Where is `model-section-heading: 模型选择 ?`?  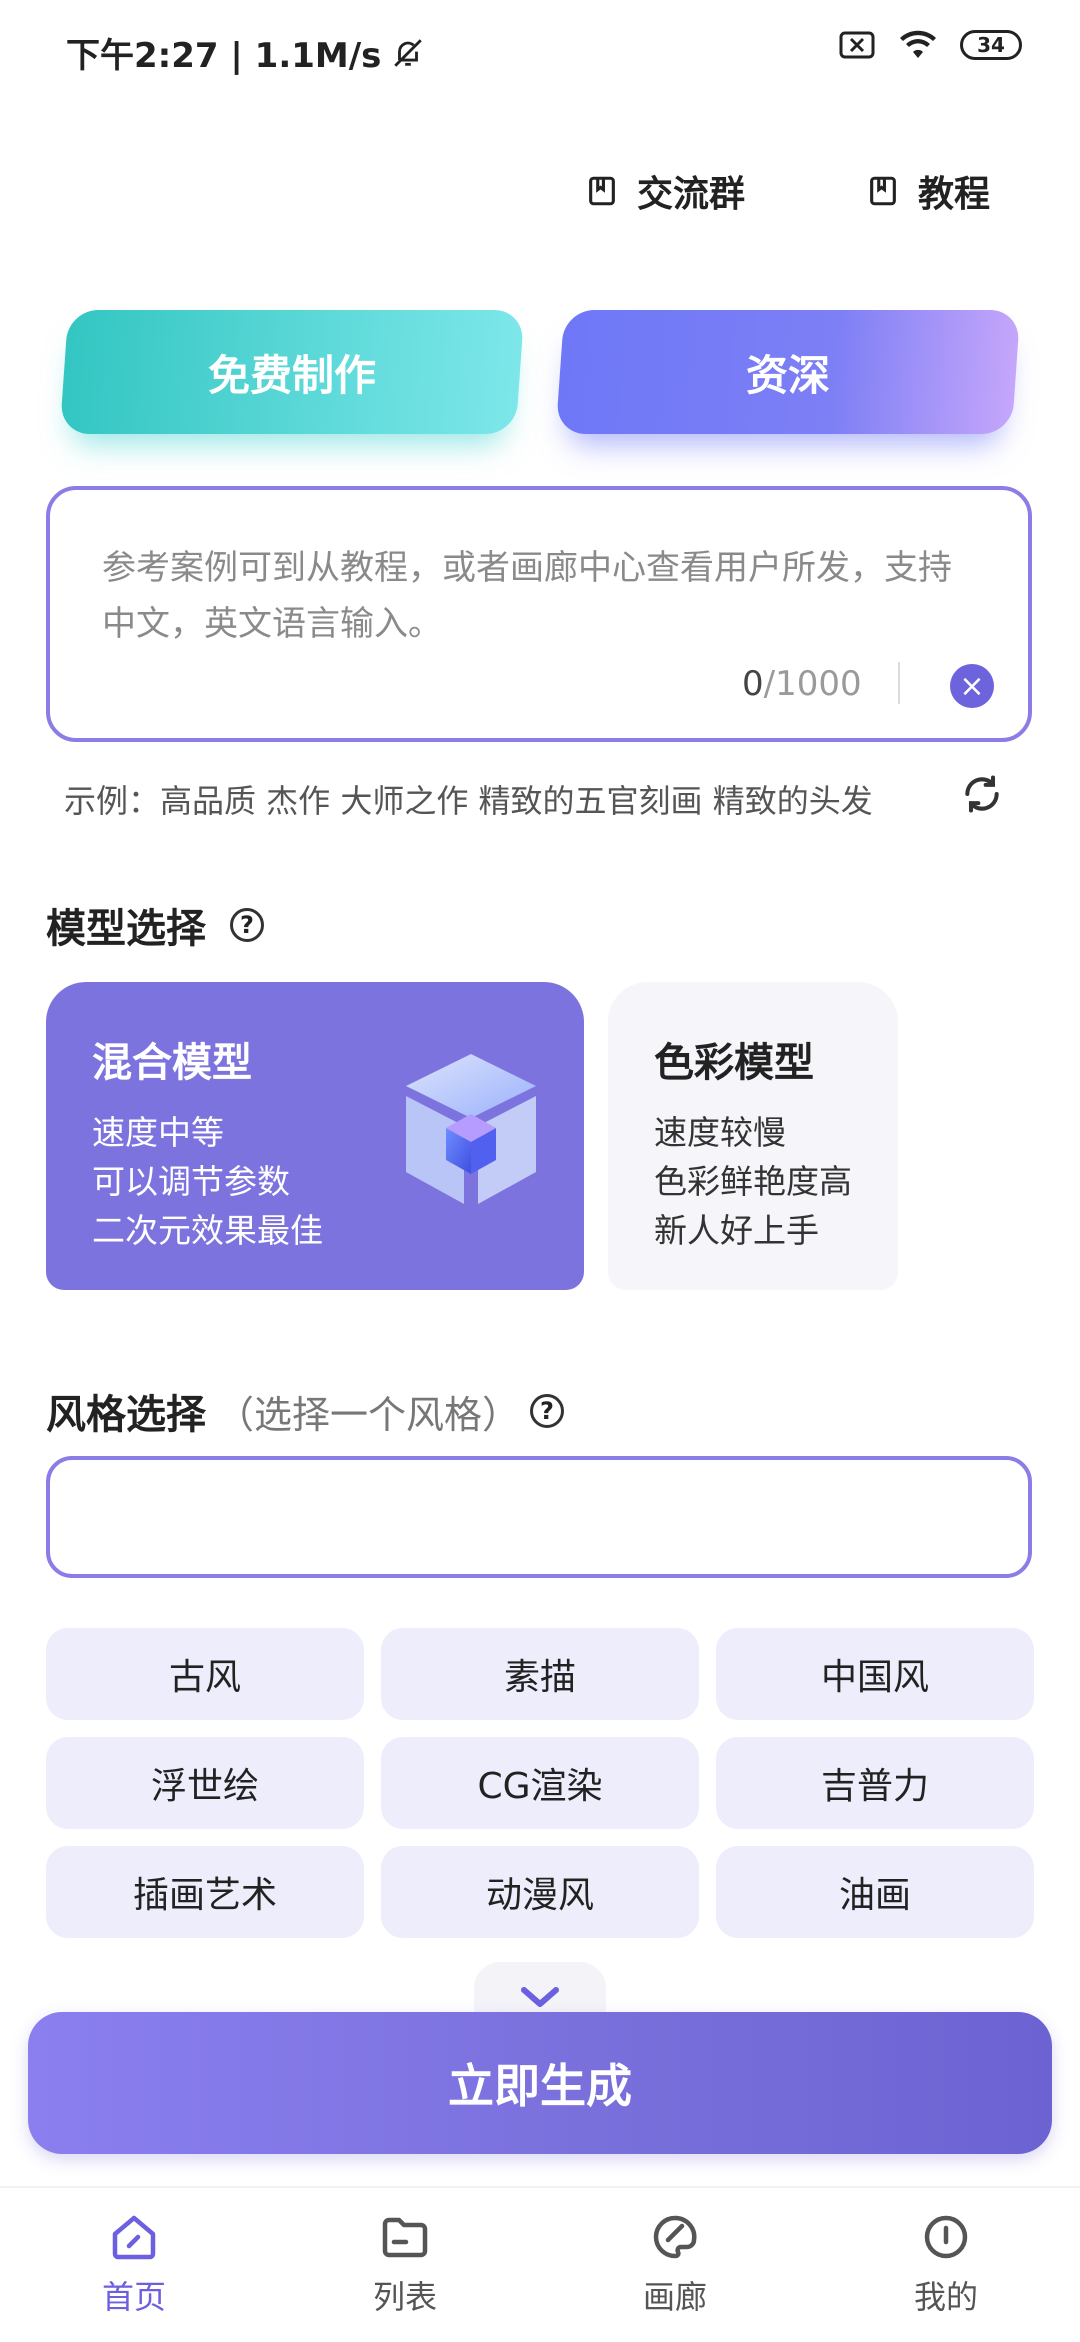
model-section-heading: 模型选择 ? is located at coordinates (155, 925).